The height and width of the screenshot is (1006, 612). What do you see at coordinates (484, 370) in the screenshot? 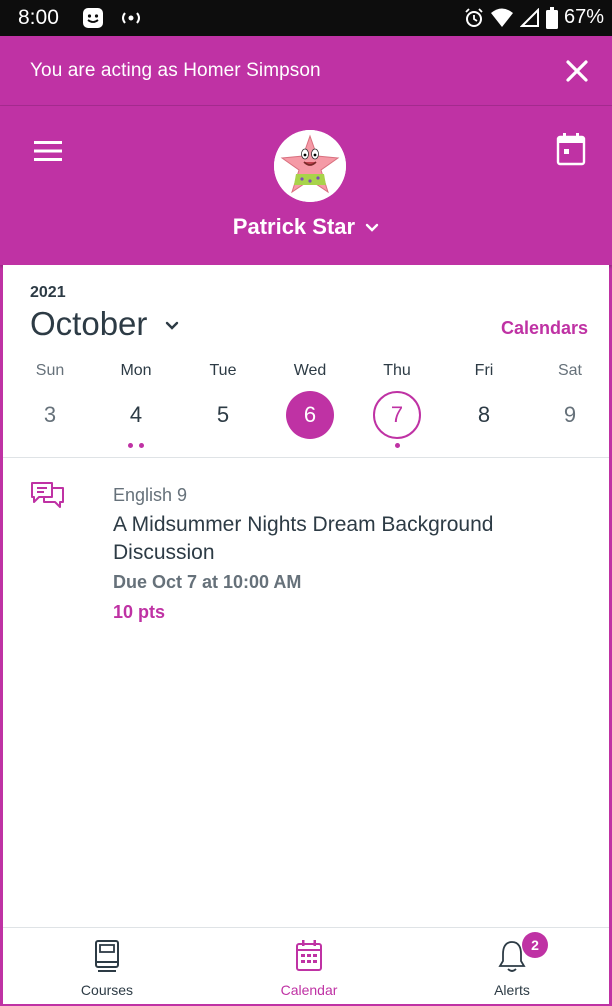
I see `day-of-week-label: Fri` at bounding box center [484, 370].